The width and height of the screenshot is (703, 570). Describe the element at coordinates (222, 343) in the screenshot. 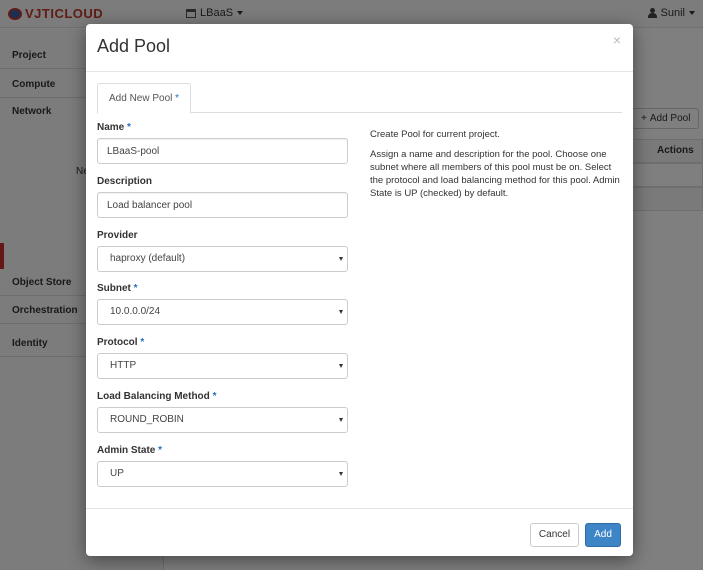

I see `protocol-label: Protocol *` at that location.